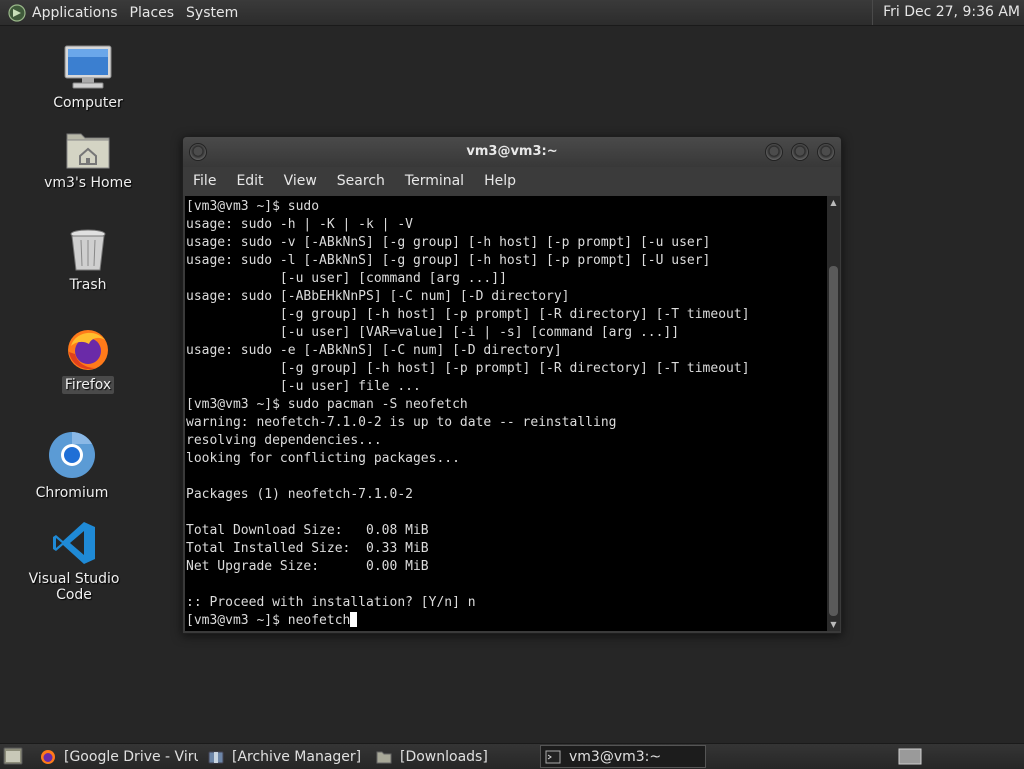  I want to click on terminal-line: usage: sudo -h | -K | -k | -V, so click(299, 224).